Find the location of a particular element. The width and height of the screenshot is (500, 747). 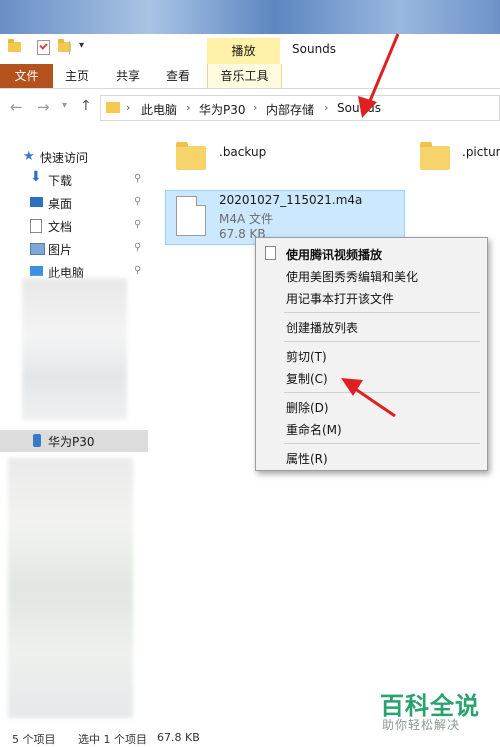

sidebar-item-pictures: 图片 ⚲ is located at coordinates (74, 249).